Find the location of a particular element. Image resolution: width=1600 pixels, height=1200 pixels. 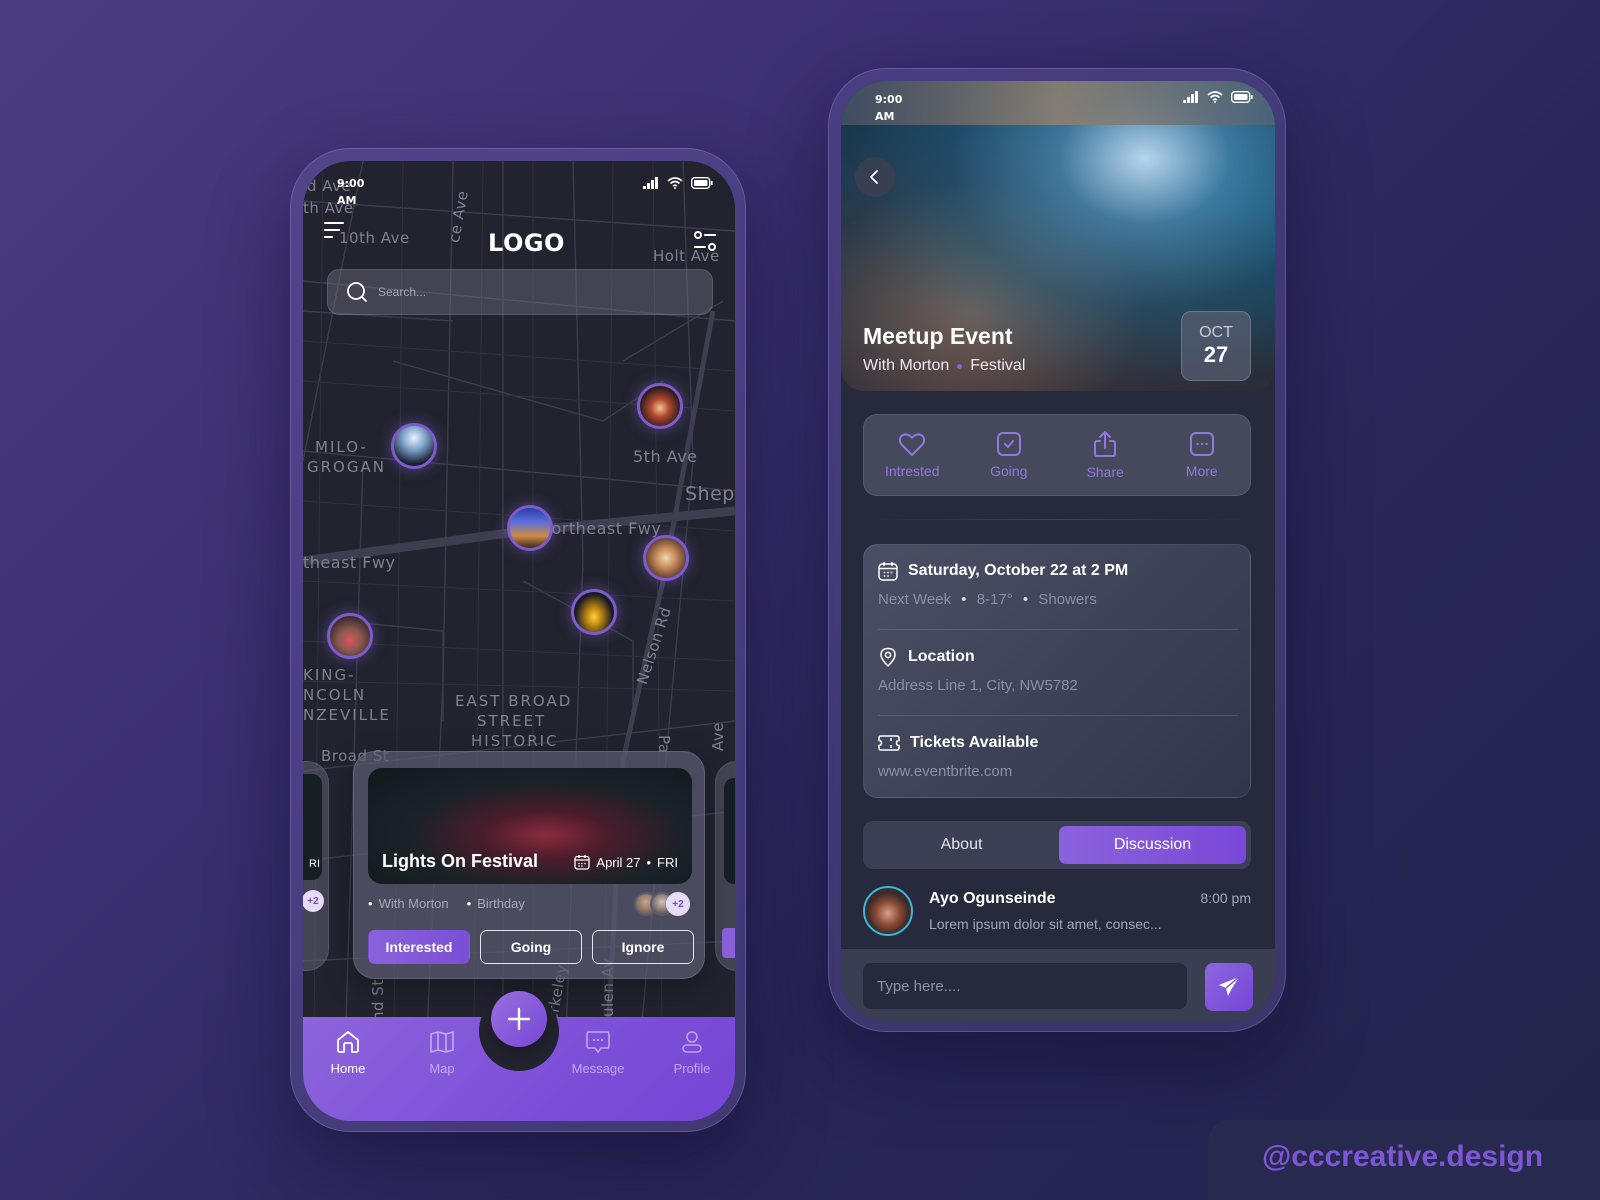

share-icon is located at coordinates (1105, 444).